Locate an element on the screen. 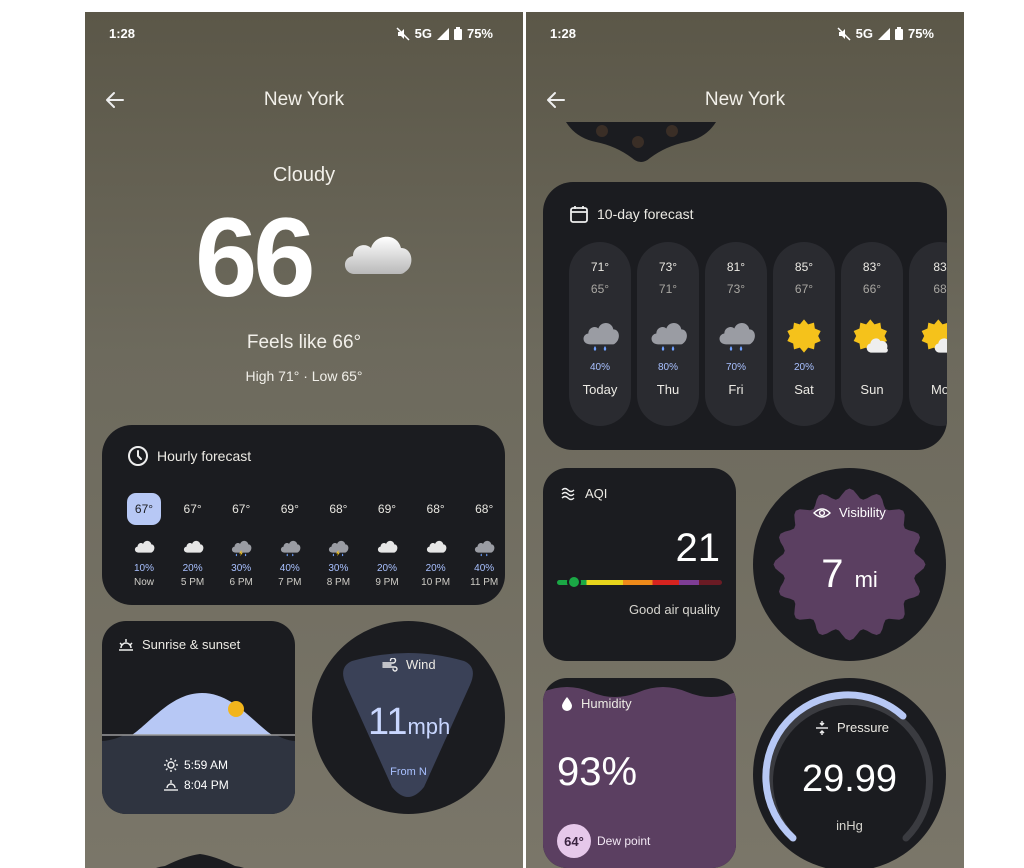  ten-day-forecast-header: 10-day forecast is located at coordinates (631, 214).